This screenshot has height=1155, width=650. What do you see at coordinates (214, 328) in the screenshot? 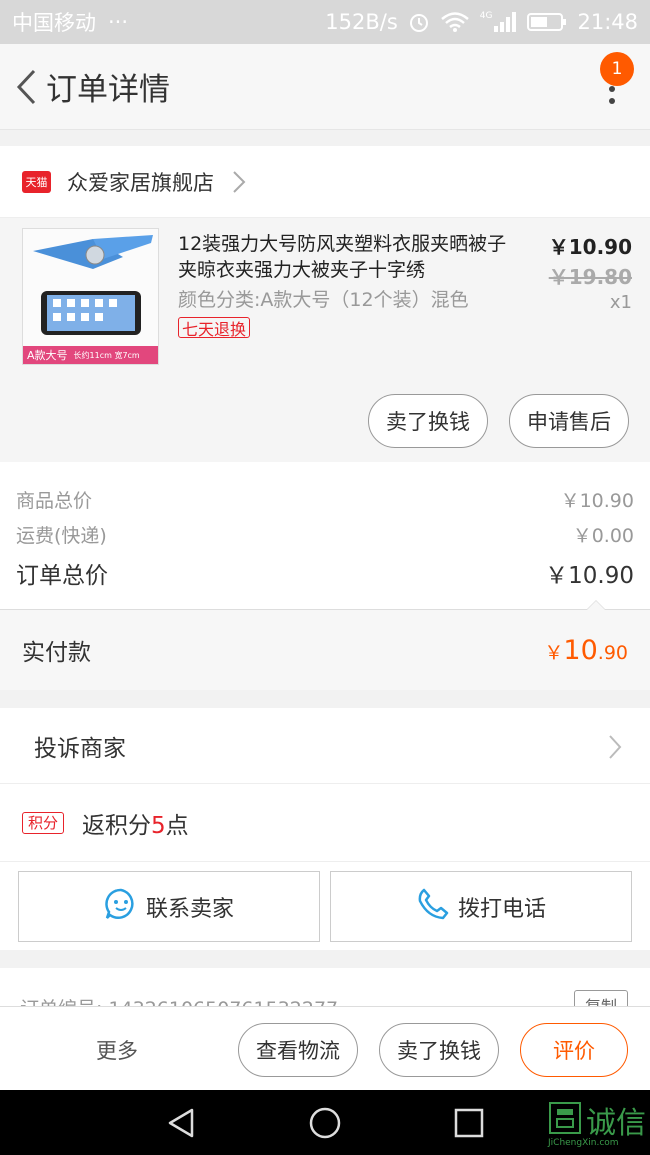
I see `return-policy-tag: 七天退换` at bounding box center [214, 328].